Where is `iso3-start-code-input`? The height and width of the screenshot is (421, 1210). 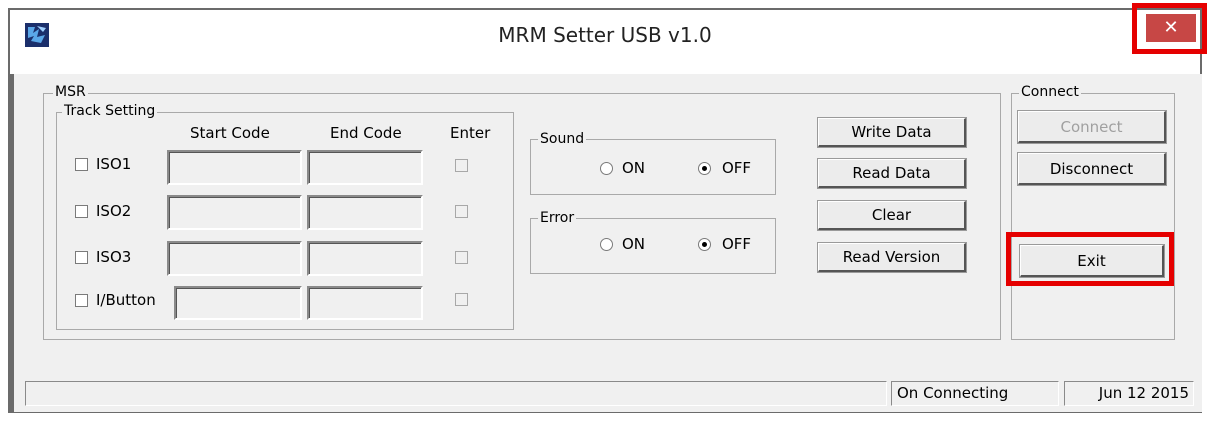 iso3-start-code-input is located at coordinates (234, 258).